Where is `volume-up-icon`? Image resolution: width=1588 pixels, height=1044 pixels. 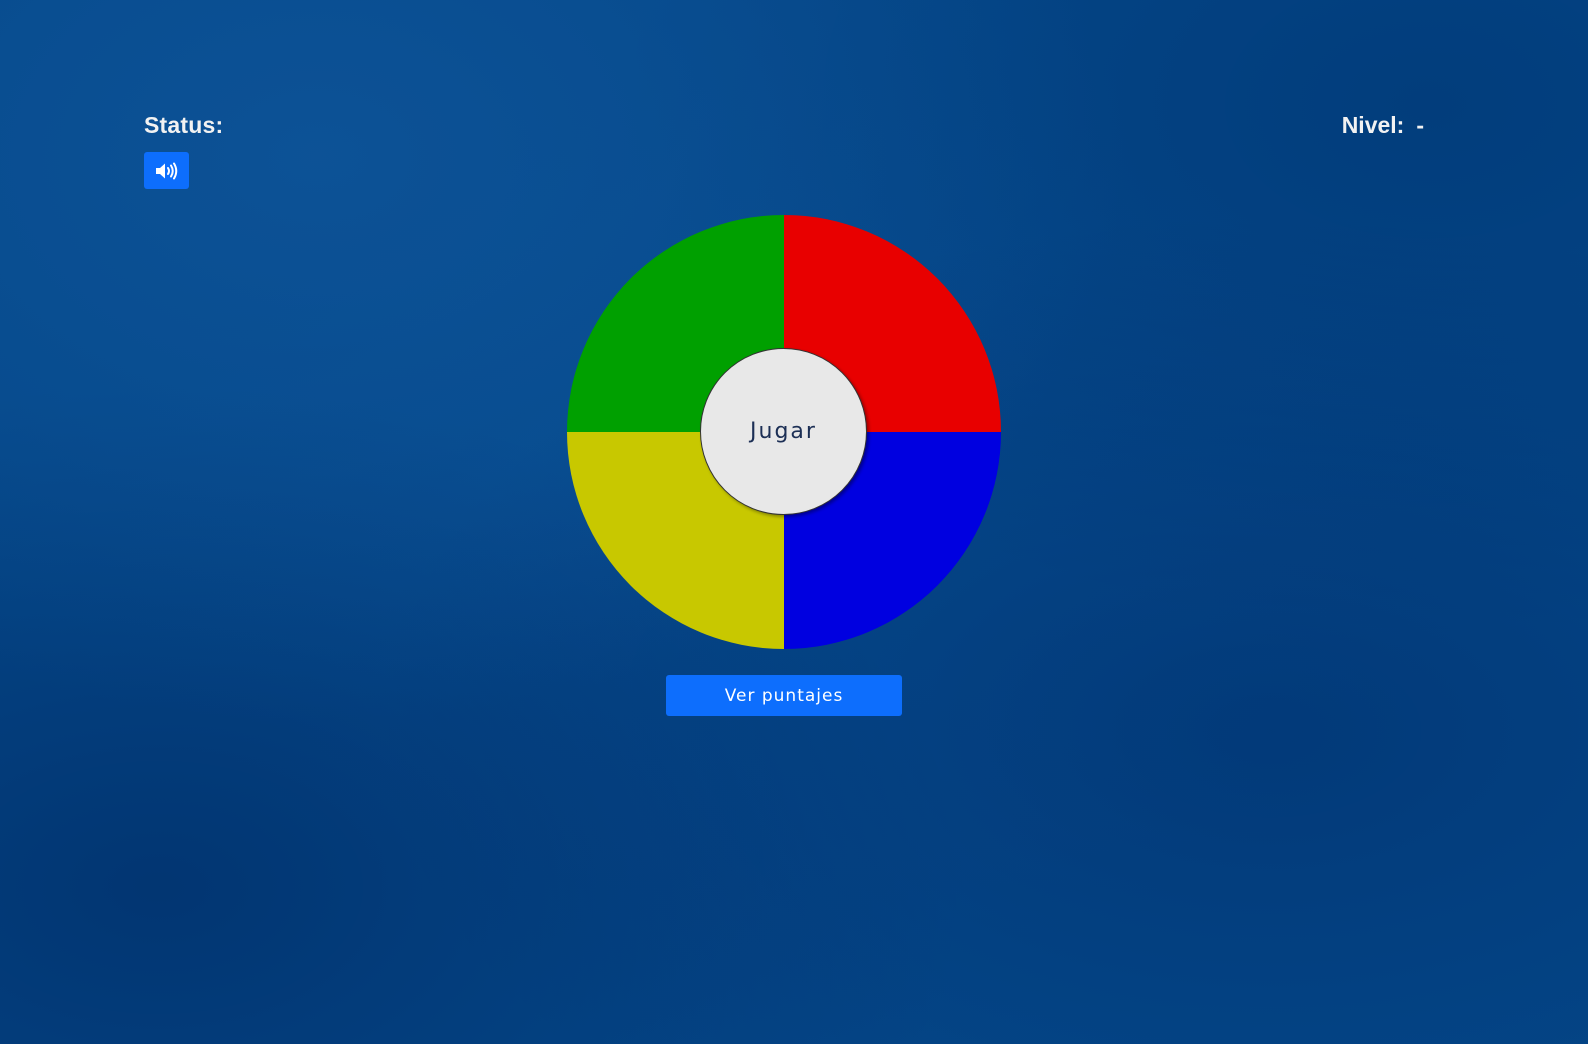 volume-up-icon is located at coordinates (166, 170).